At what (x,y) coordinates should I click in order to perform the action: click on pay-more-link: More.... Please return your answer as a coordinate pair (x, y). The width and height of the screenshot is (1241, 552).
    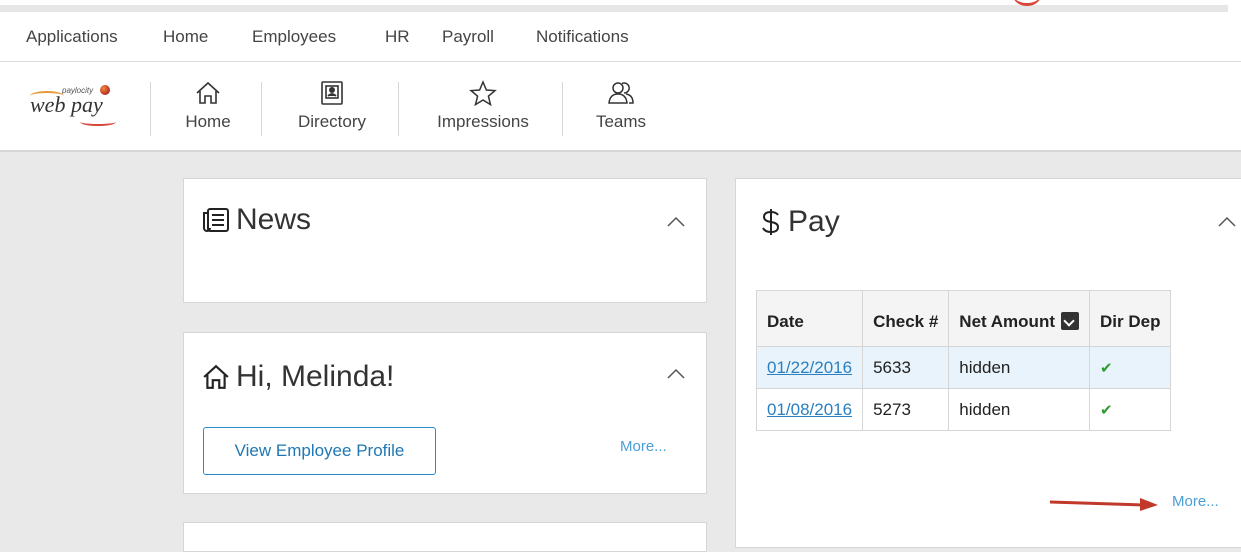
    Looking at the image, I should click on (1195, 501).